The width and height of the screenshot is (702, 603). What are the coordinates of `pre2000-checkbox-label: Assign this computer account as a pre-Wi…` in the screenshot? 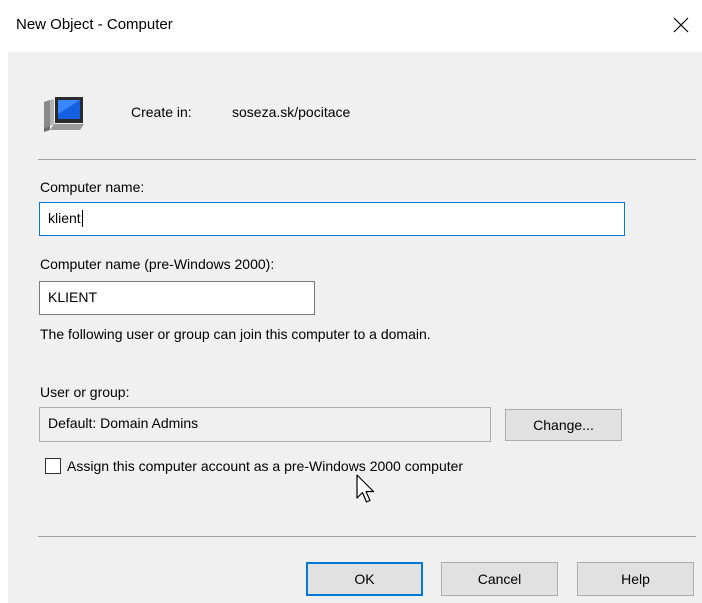 It's located at (265, 466).